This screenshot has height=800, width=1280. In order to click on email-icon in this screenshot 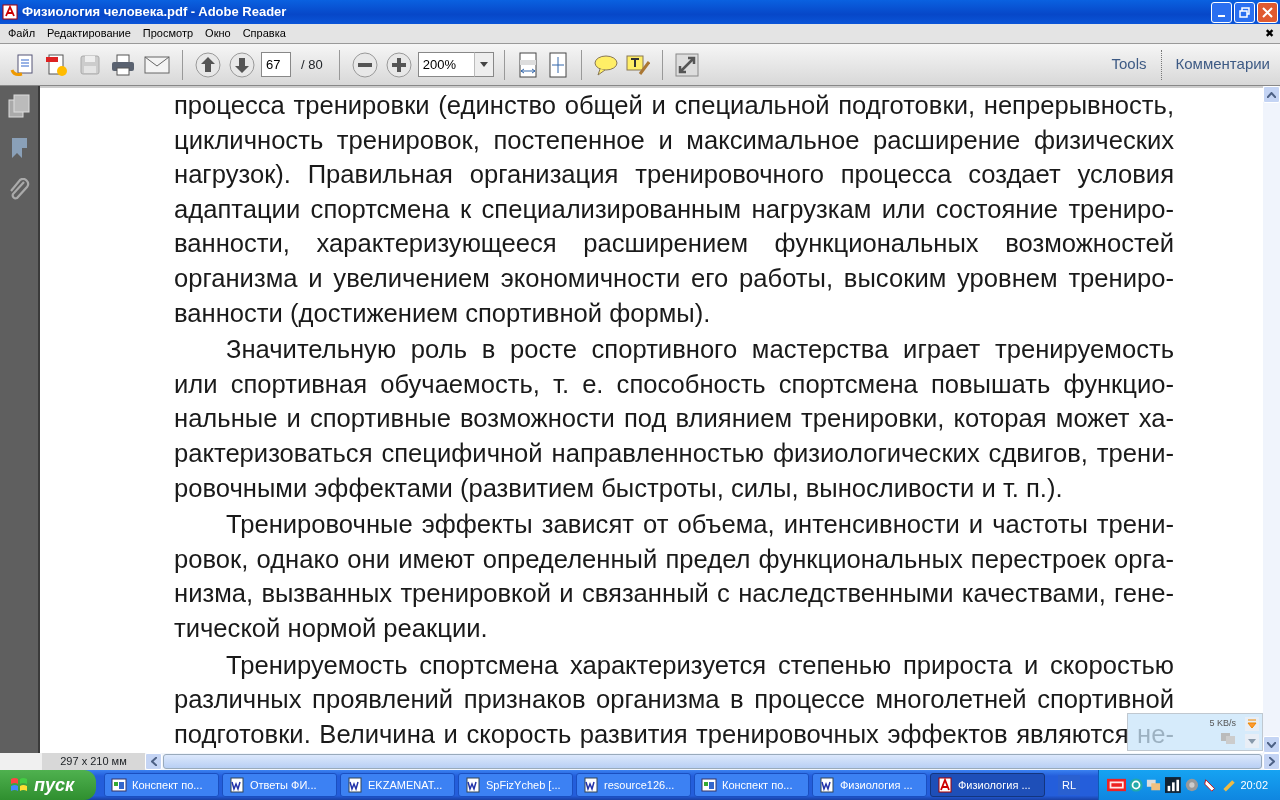, I will do `click(157, 64)`.